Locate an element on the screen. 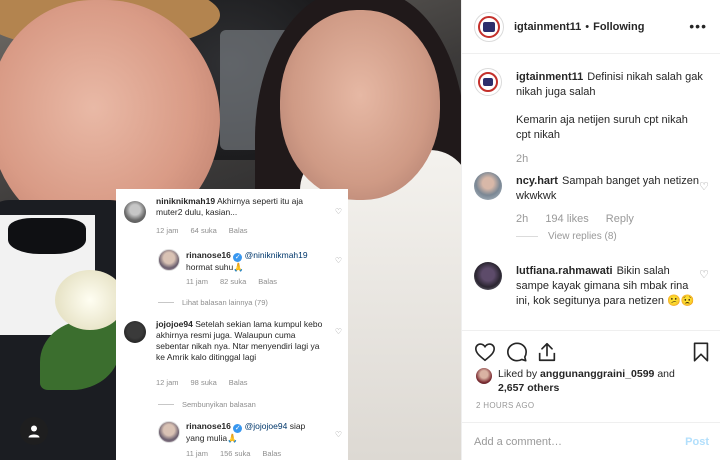 This screenshot has height=460, width=720. commenter-username: ncy.hart is located at coordinates (537, 181).